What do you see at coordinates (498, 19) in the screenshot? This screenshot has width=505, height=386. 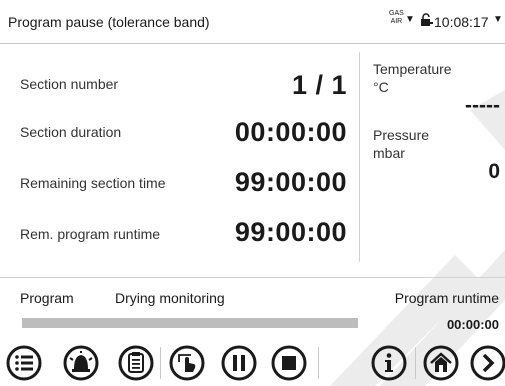 I see `clock-dropdown-icon: ▼` at bounding box center [498, 19].